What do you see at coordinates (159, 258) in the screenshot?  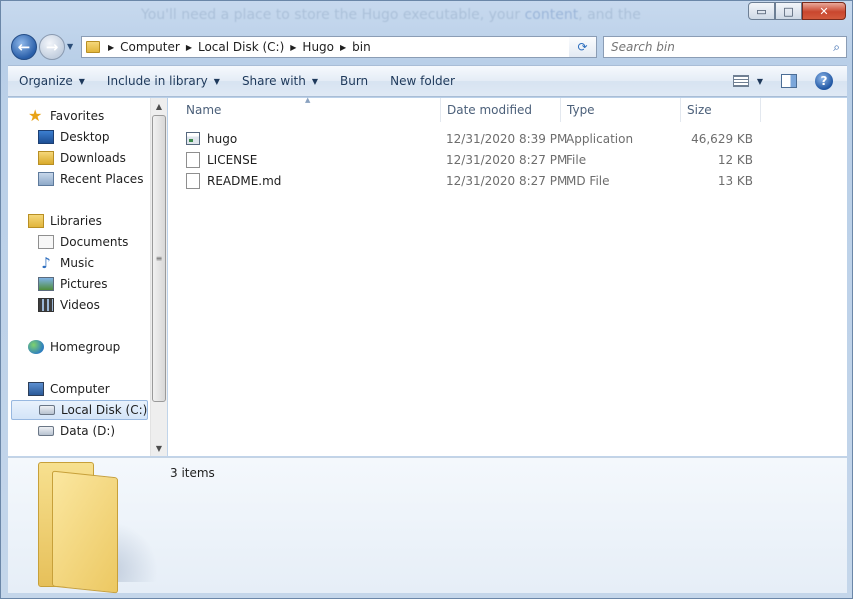 I see `scrollbar-thumb: ≡` at bounding box center [159, 258].